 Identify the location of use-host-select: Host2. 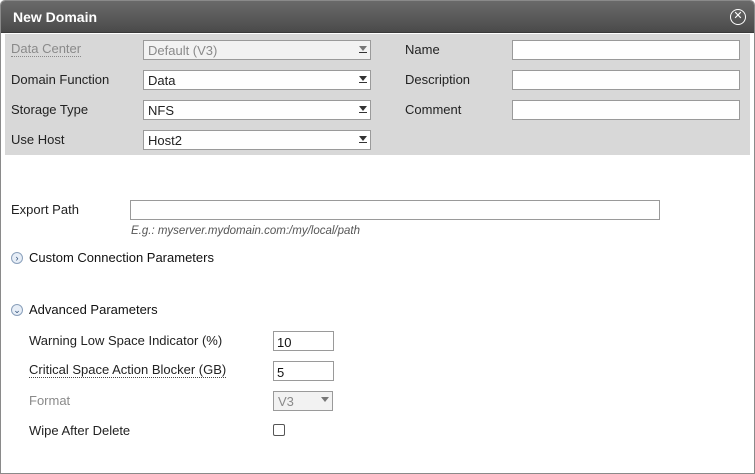
(257, 140).